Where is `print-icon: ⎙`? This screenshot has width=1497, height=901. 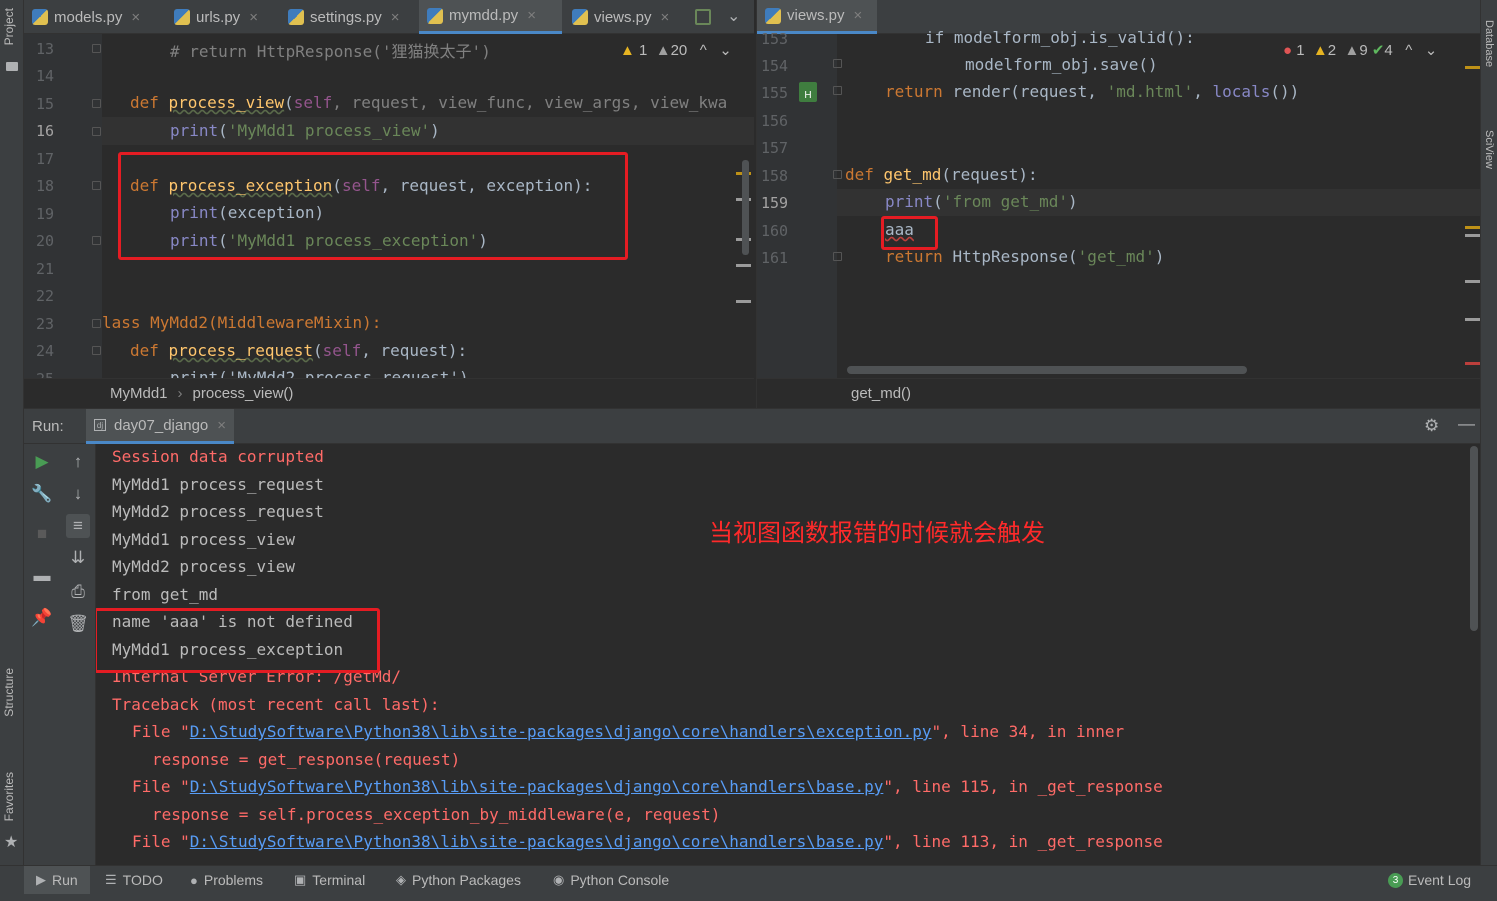
print-icon: ⎙ is located at coordinates (78, 592).